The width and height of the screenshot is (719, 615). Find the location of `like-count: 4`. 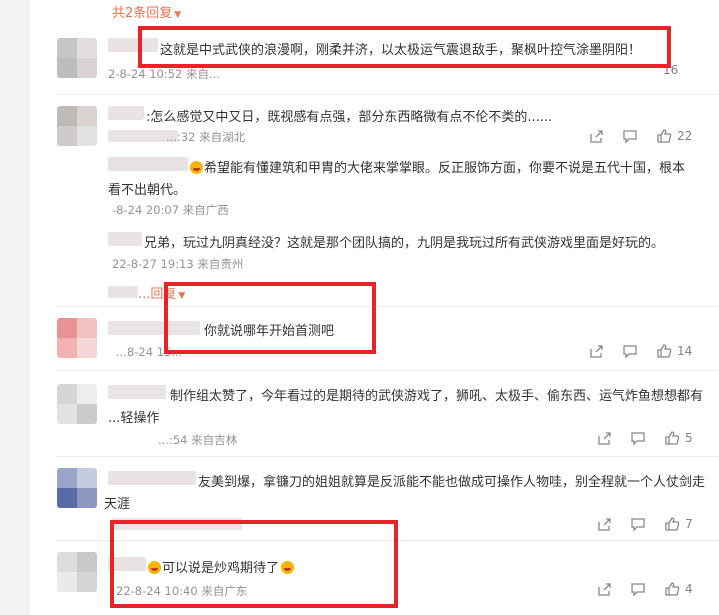

like-count: 4 is located at coordinates (689, 589).